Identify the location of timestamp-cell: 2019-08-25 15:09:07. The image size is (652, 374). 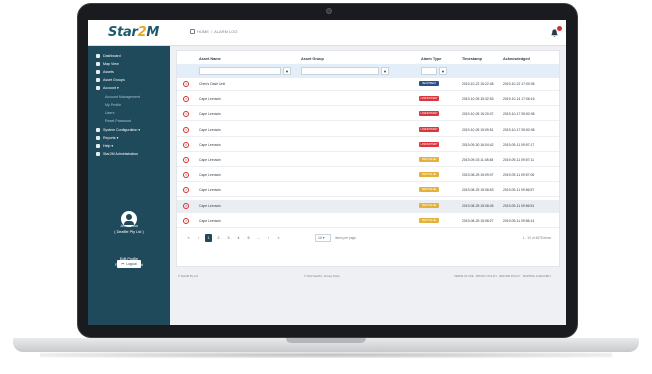
(478, 175).